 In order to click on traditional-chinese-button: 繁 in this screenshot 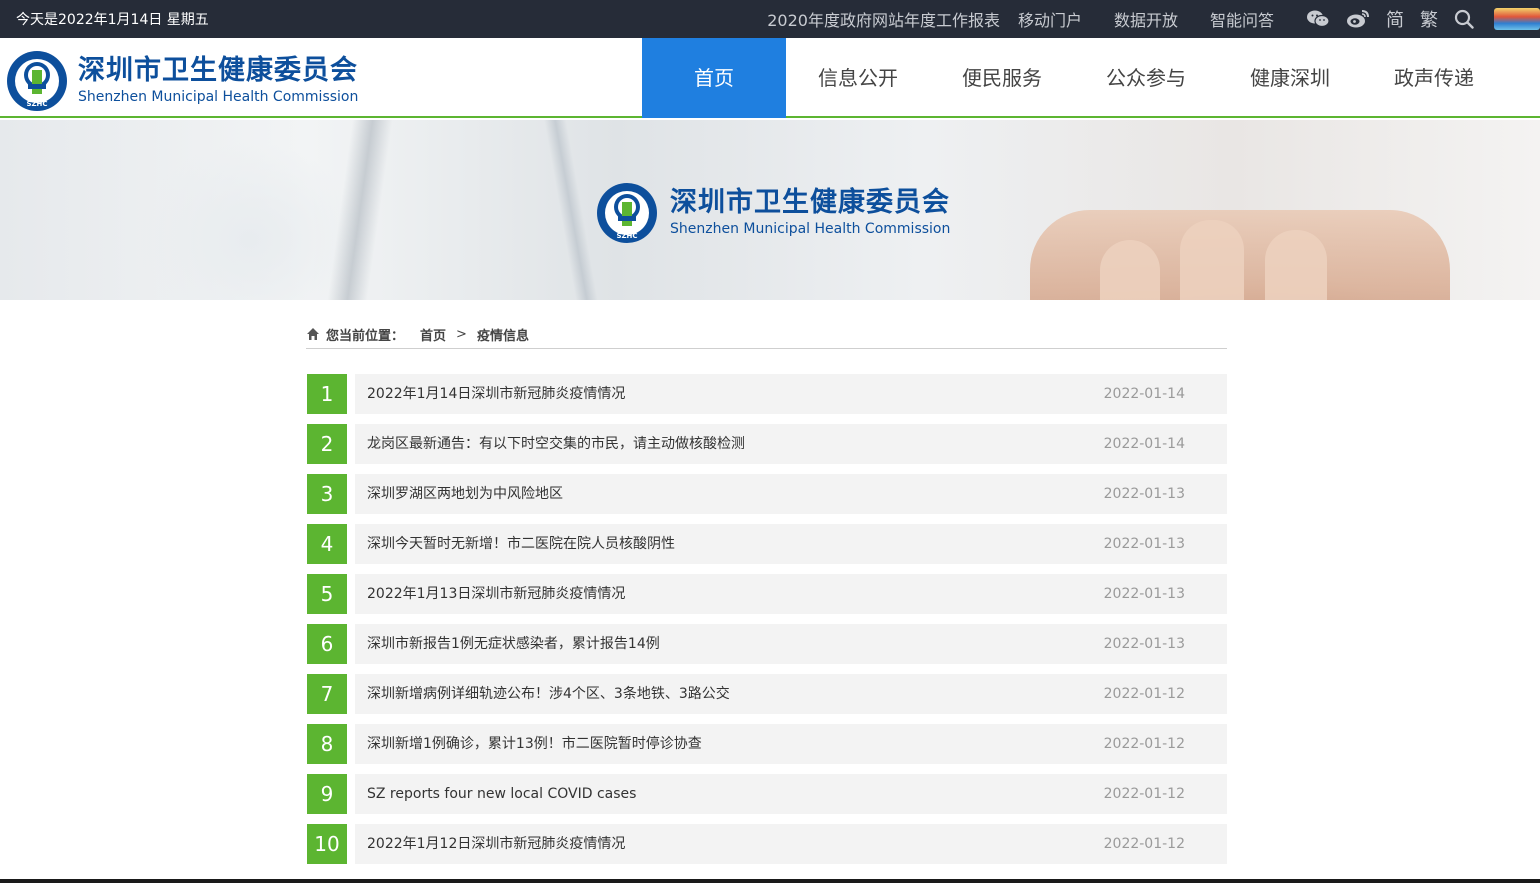, I will do `click(1429, 19)`.